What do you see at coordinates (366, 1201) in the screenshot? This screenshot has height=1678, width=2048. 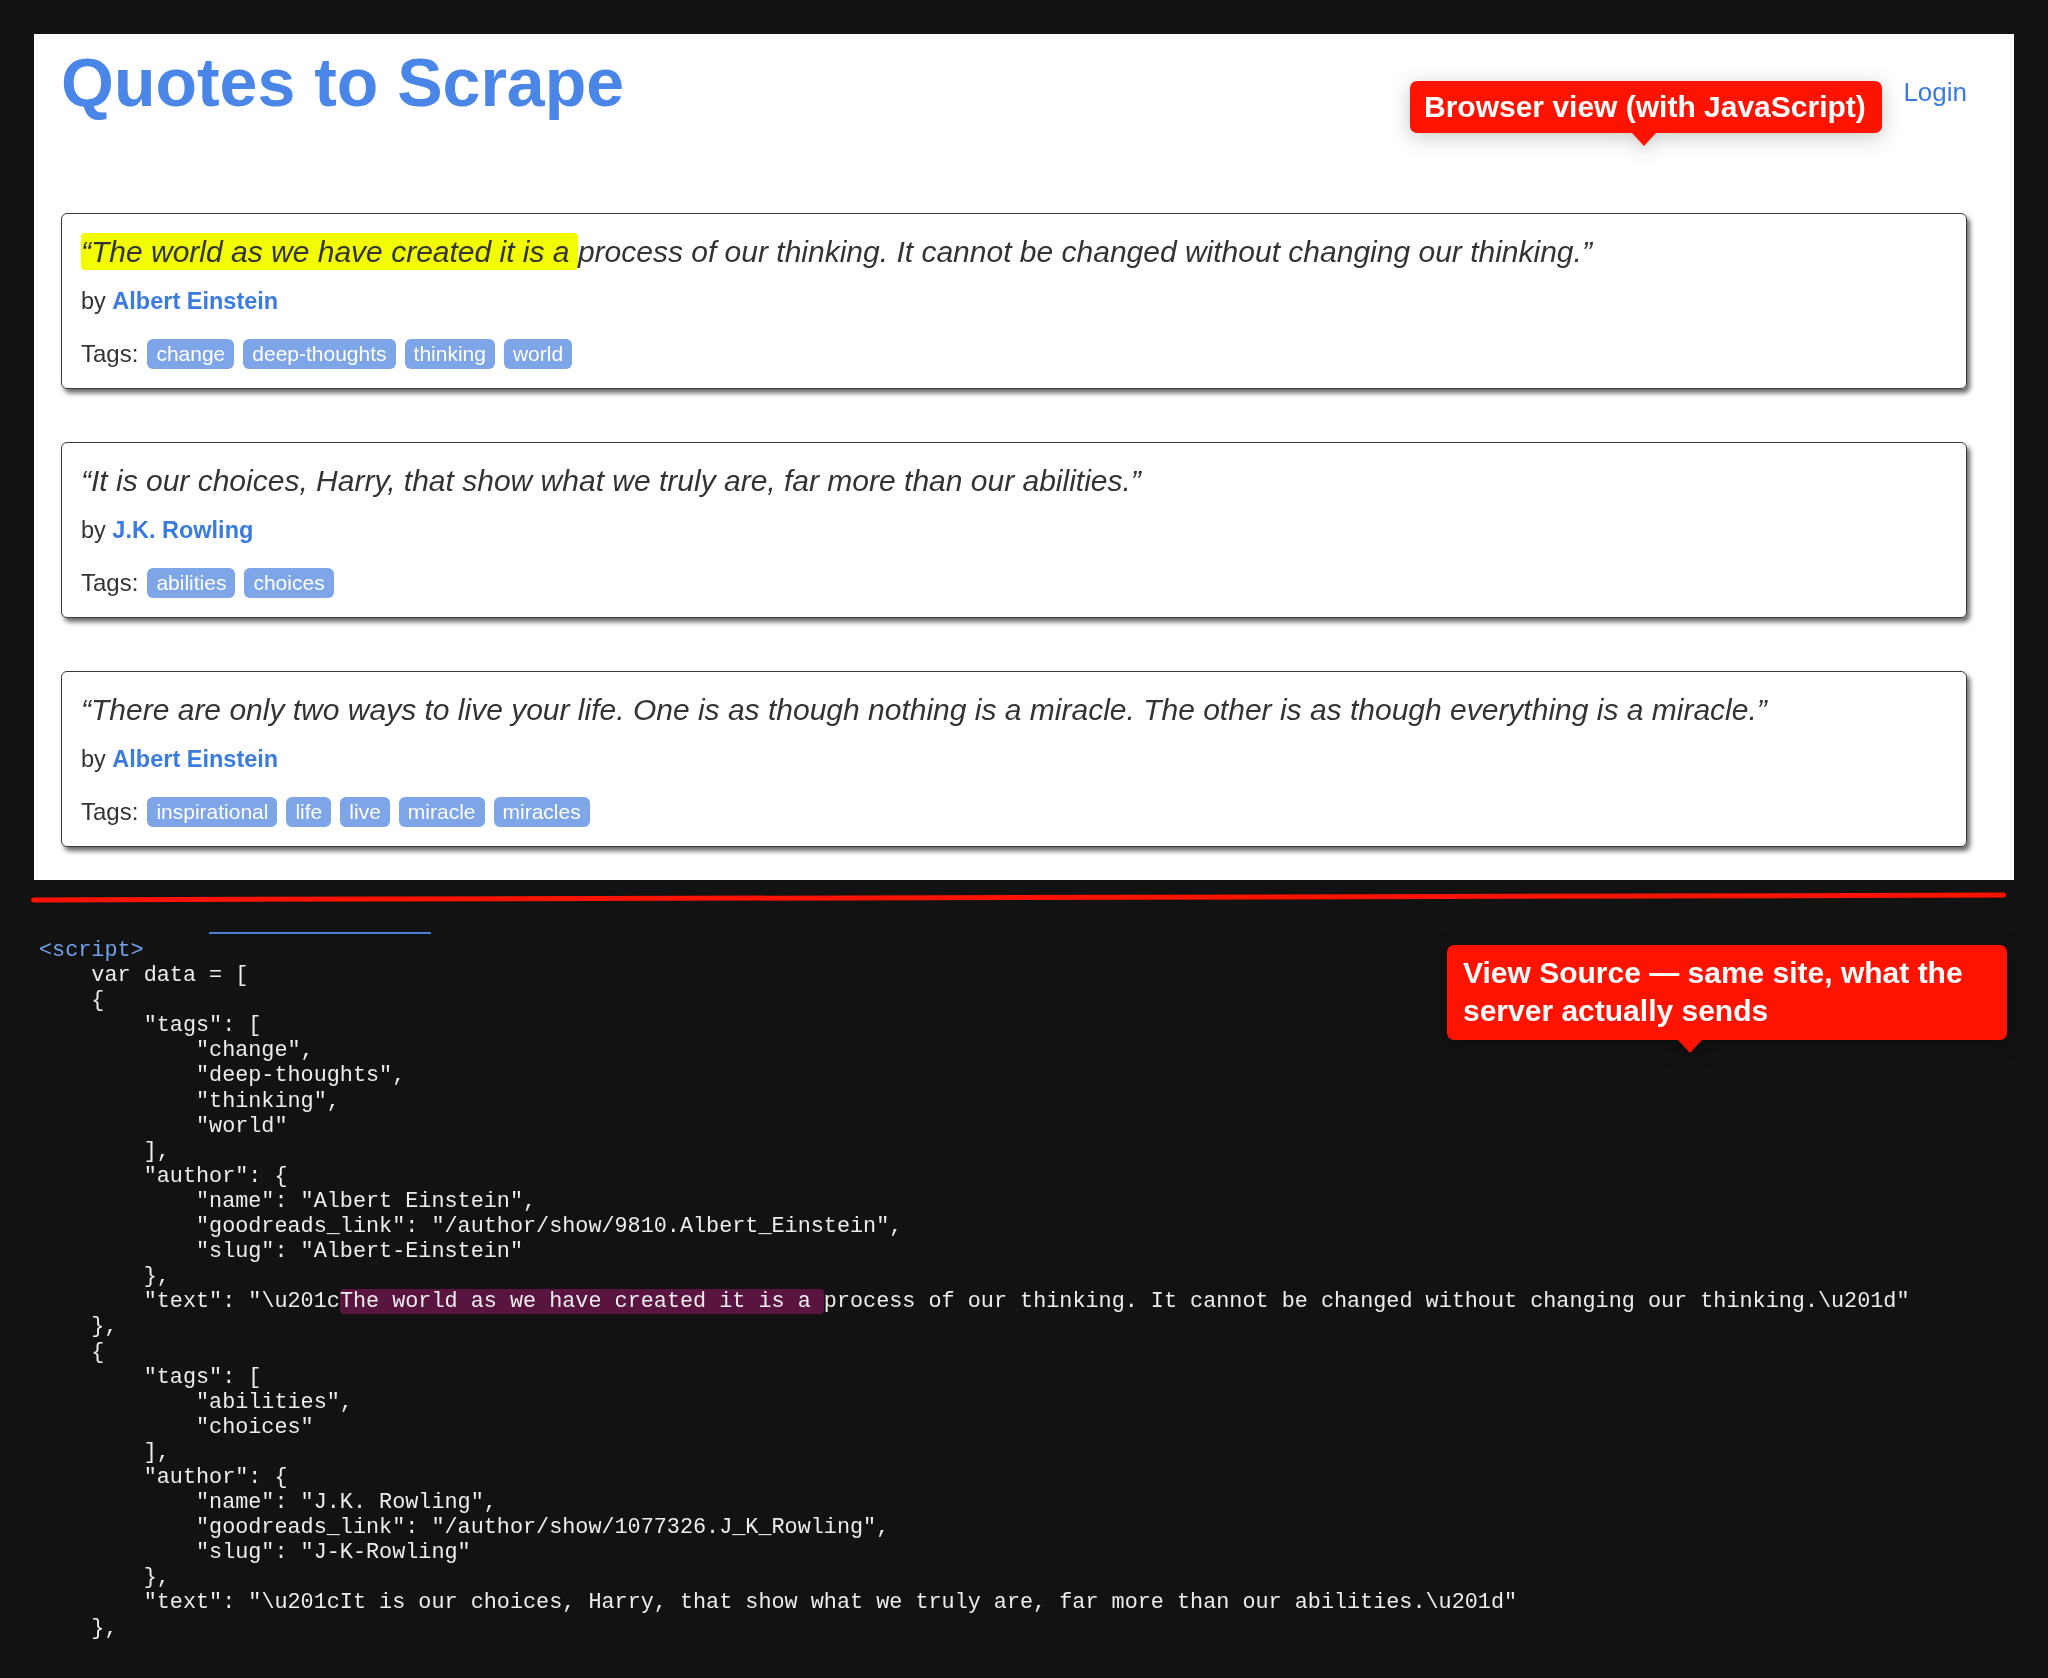 I see `code-line: "name": "Albert Einstein",` at bounding box center [366, 1201].